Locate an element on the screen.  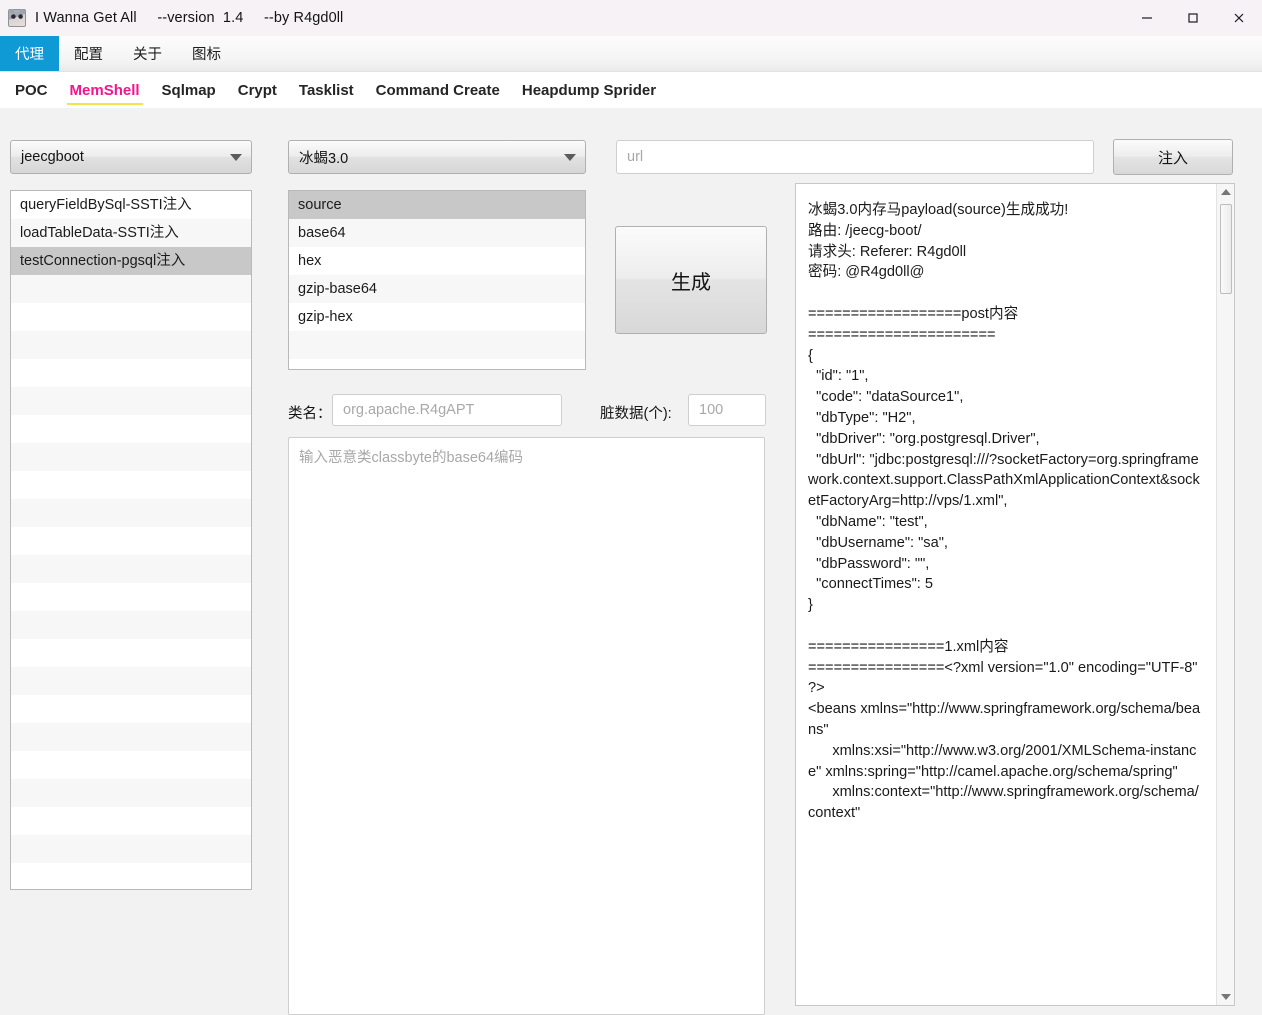
encoding-list: source base64 hex gzip-base64 gzip-hex is located at coordinates (437, 280).